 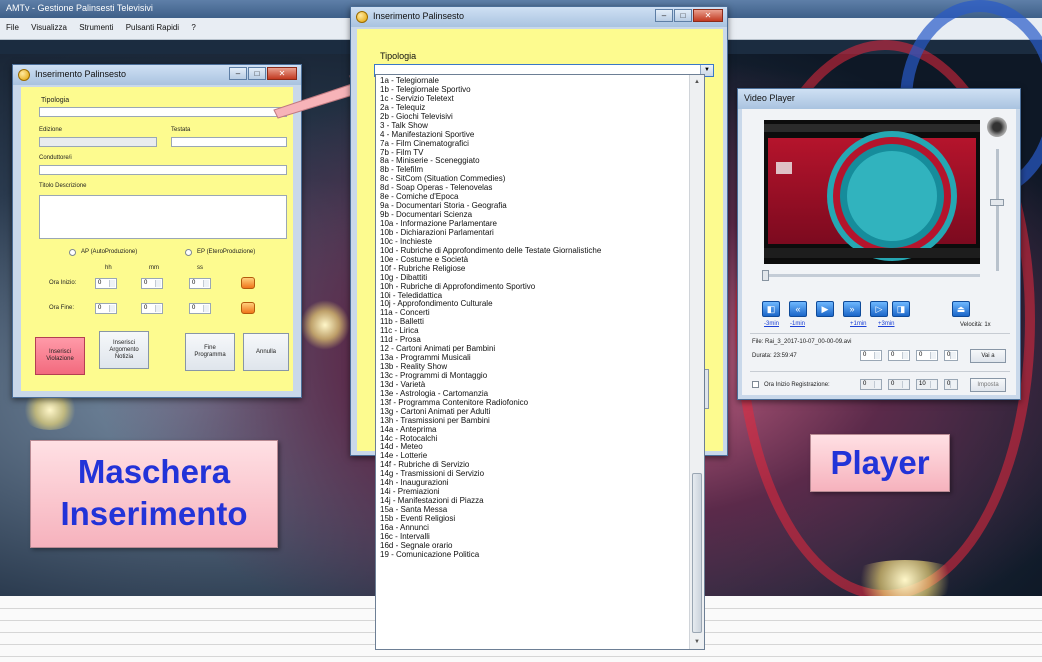 I want to click on dropdown-scrollbar: ▲ ▼, so click(x=696, y=362).